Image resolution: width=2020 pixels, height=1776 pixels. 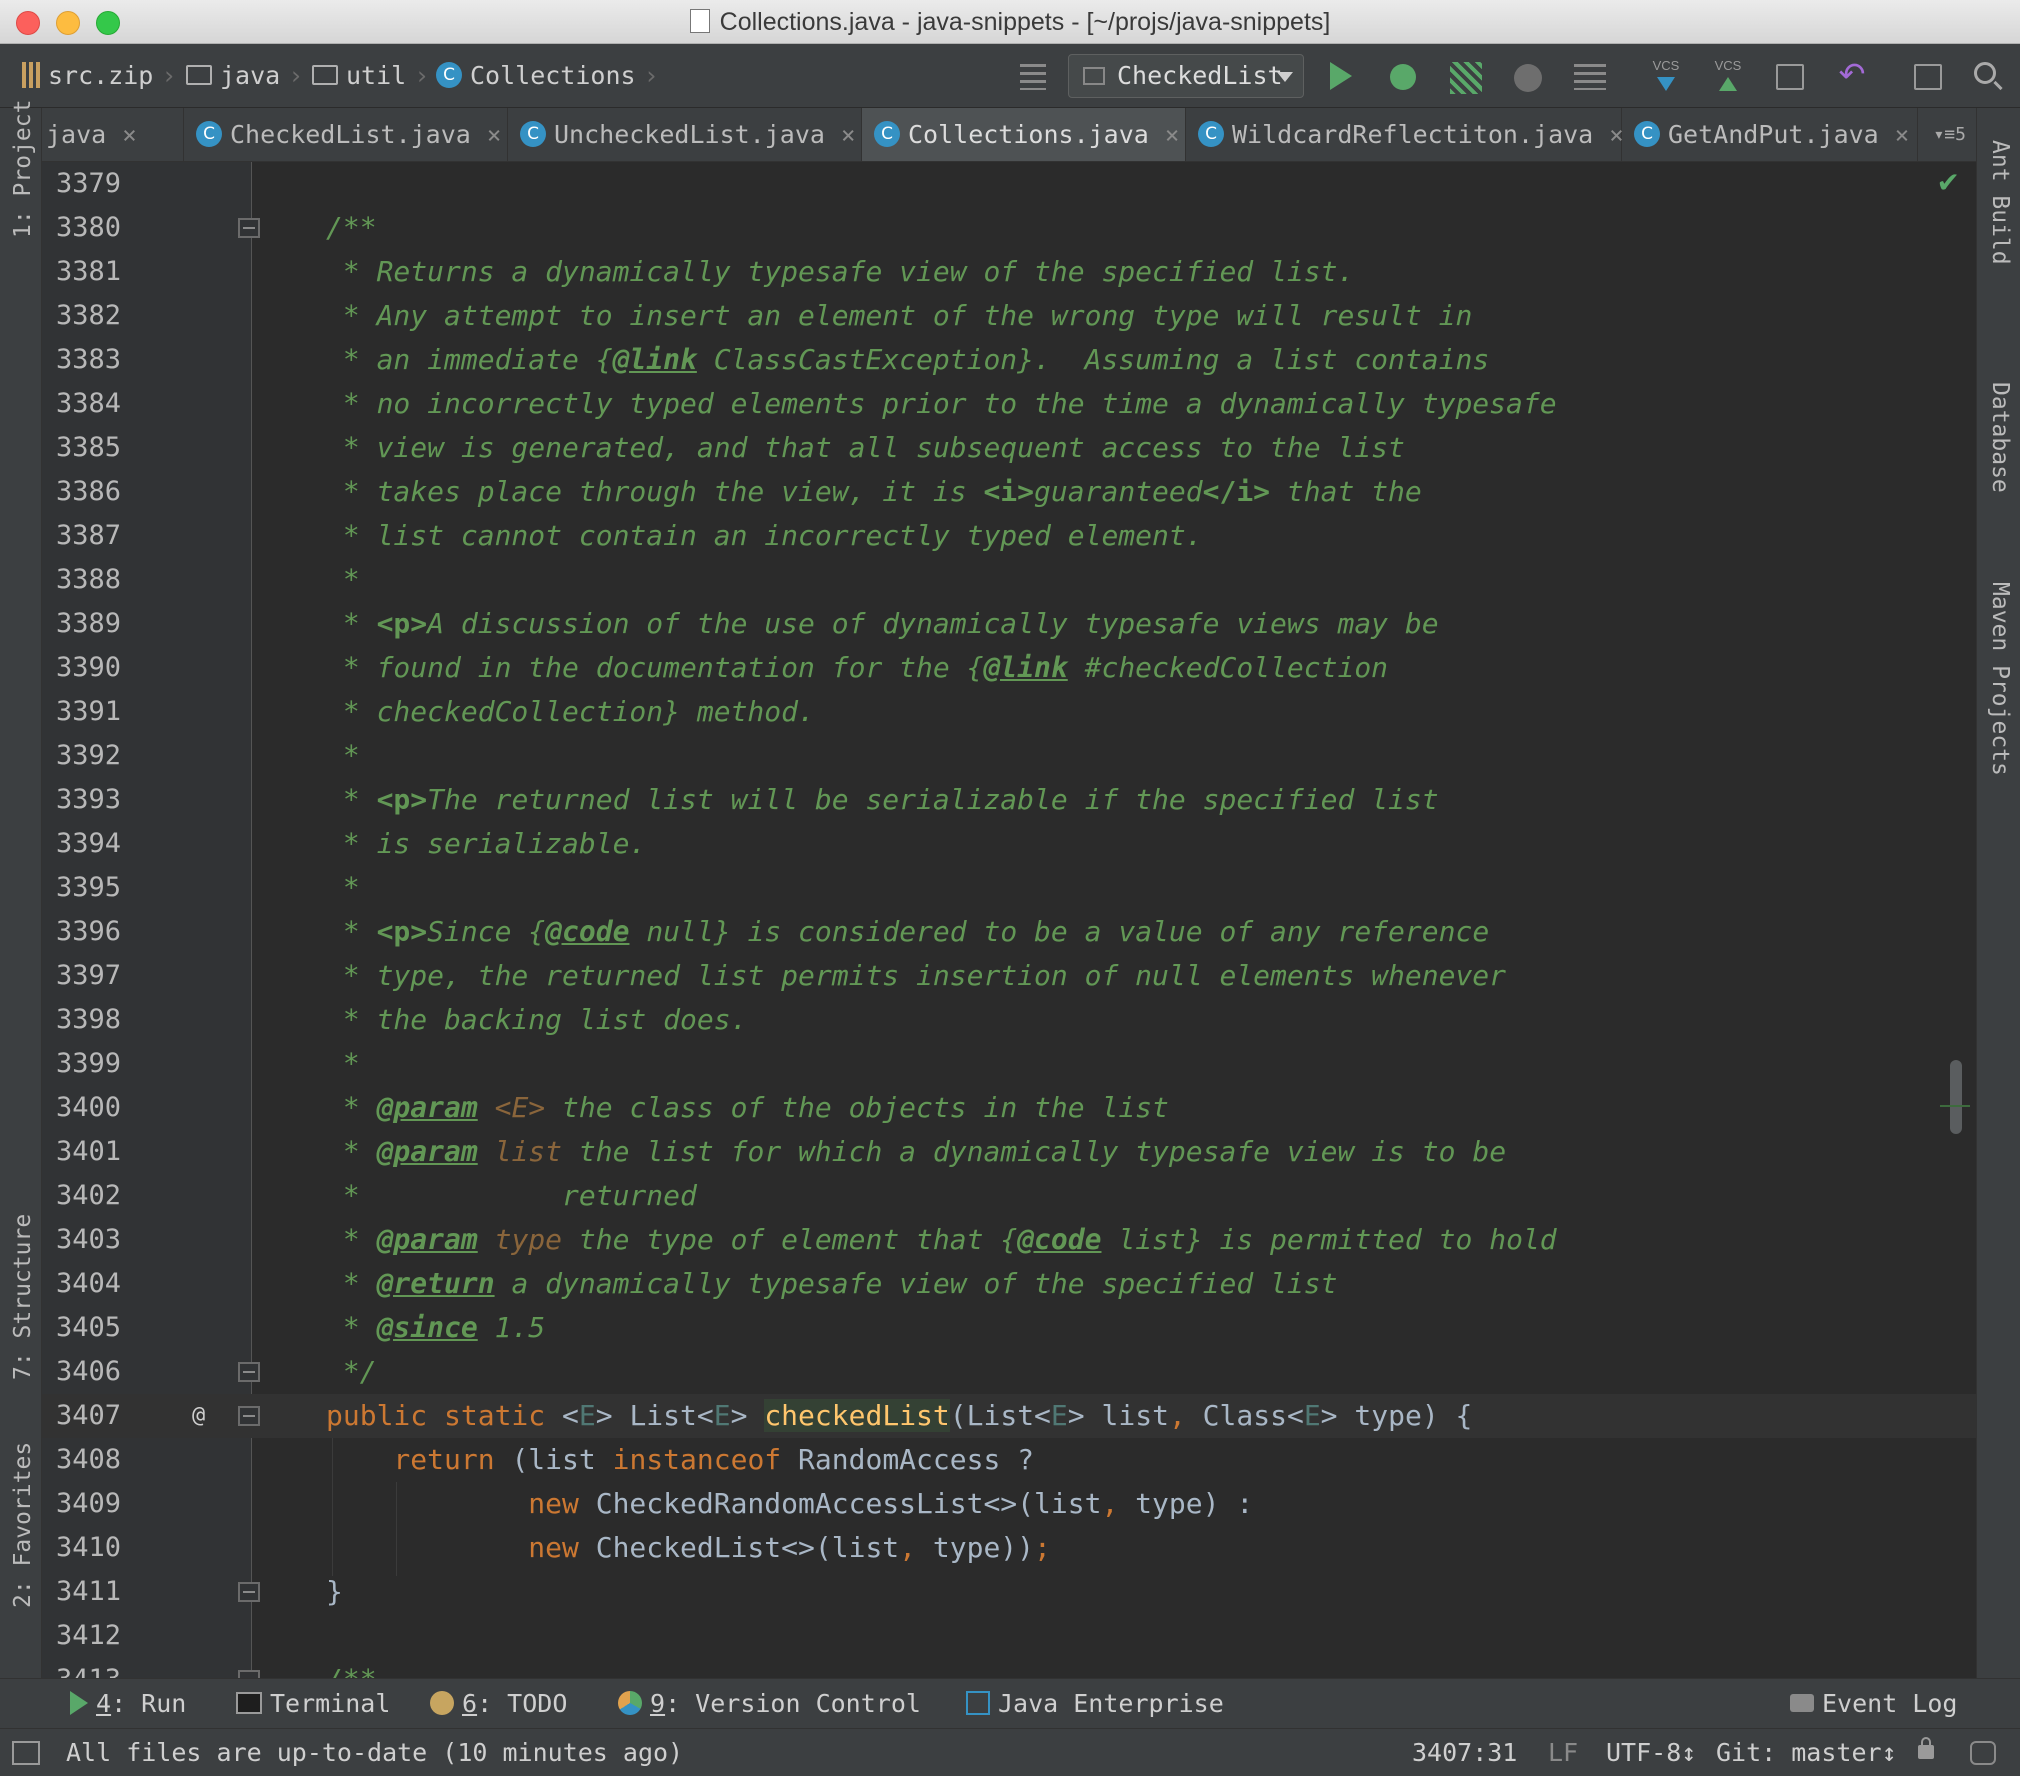 What do you see at coordinates (23, 1525) in the screenshot?
I see `favorites-tool-tab: 2: Favorites` at bounding box center [23, 1525].